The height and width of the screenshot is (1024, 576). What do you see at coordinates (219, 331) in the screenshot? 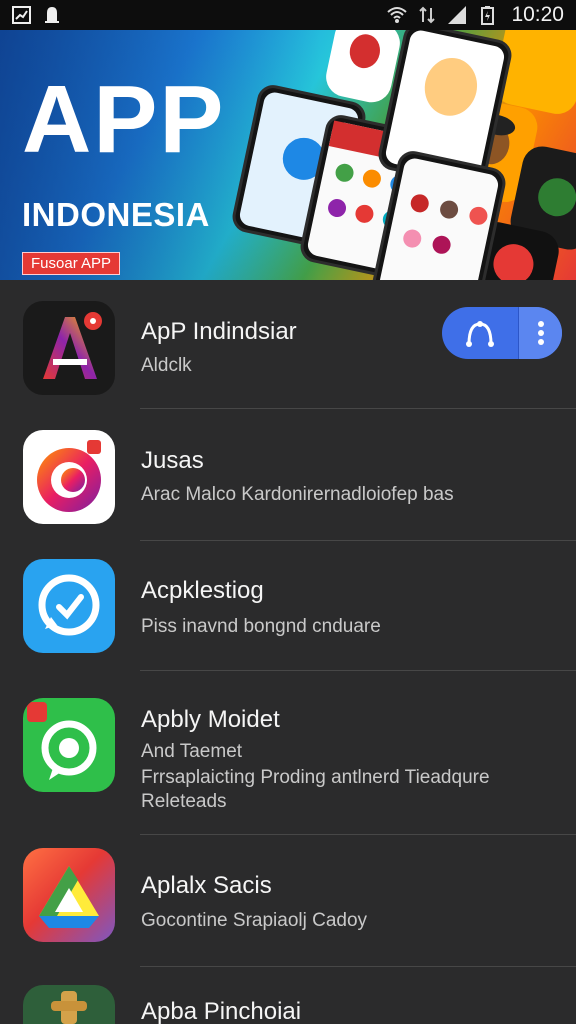
I see `app-title: ApP Indindsiar` at bounding box center [219, 331].